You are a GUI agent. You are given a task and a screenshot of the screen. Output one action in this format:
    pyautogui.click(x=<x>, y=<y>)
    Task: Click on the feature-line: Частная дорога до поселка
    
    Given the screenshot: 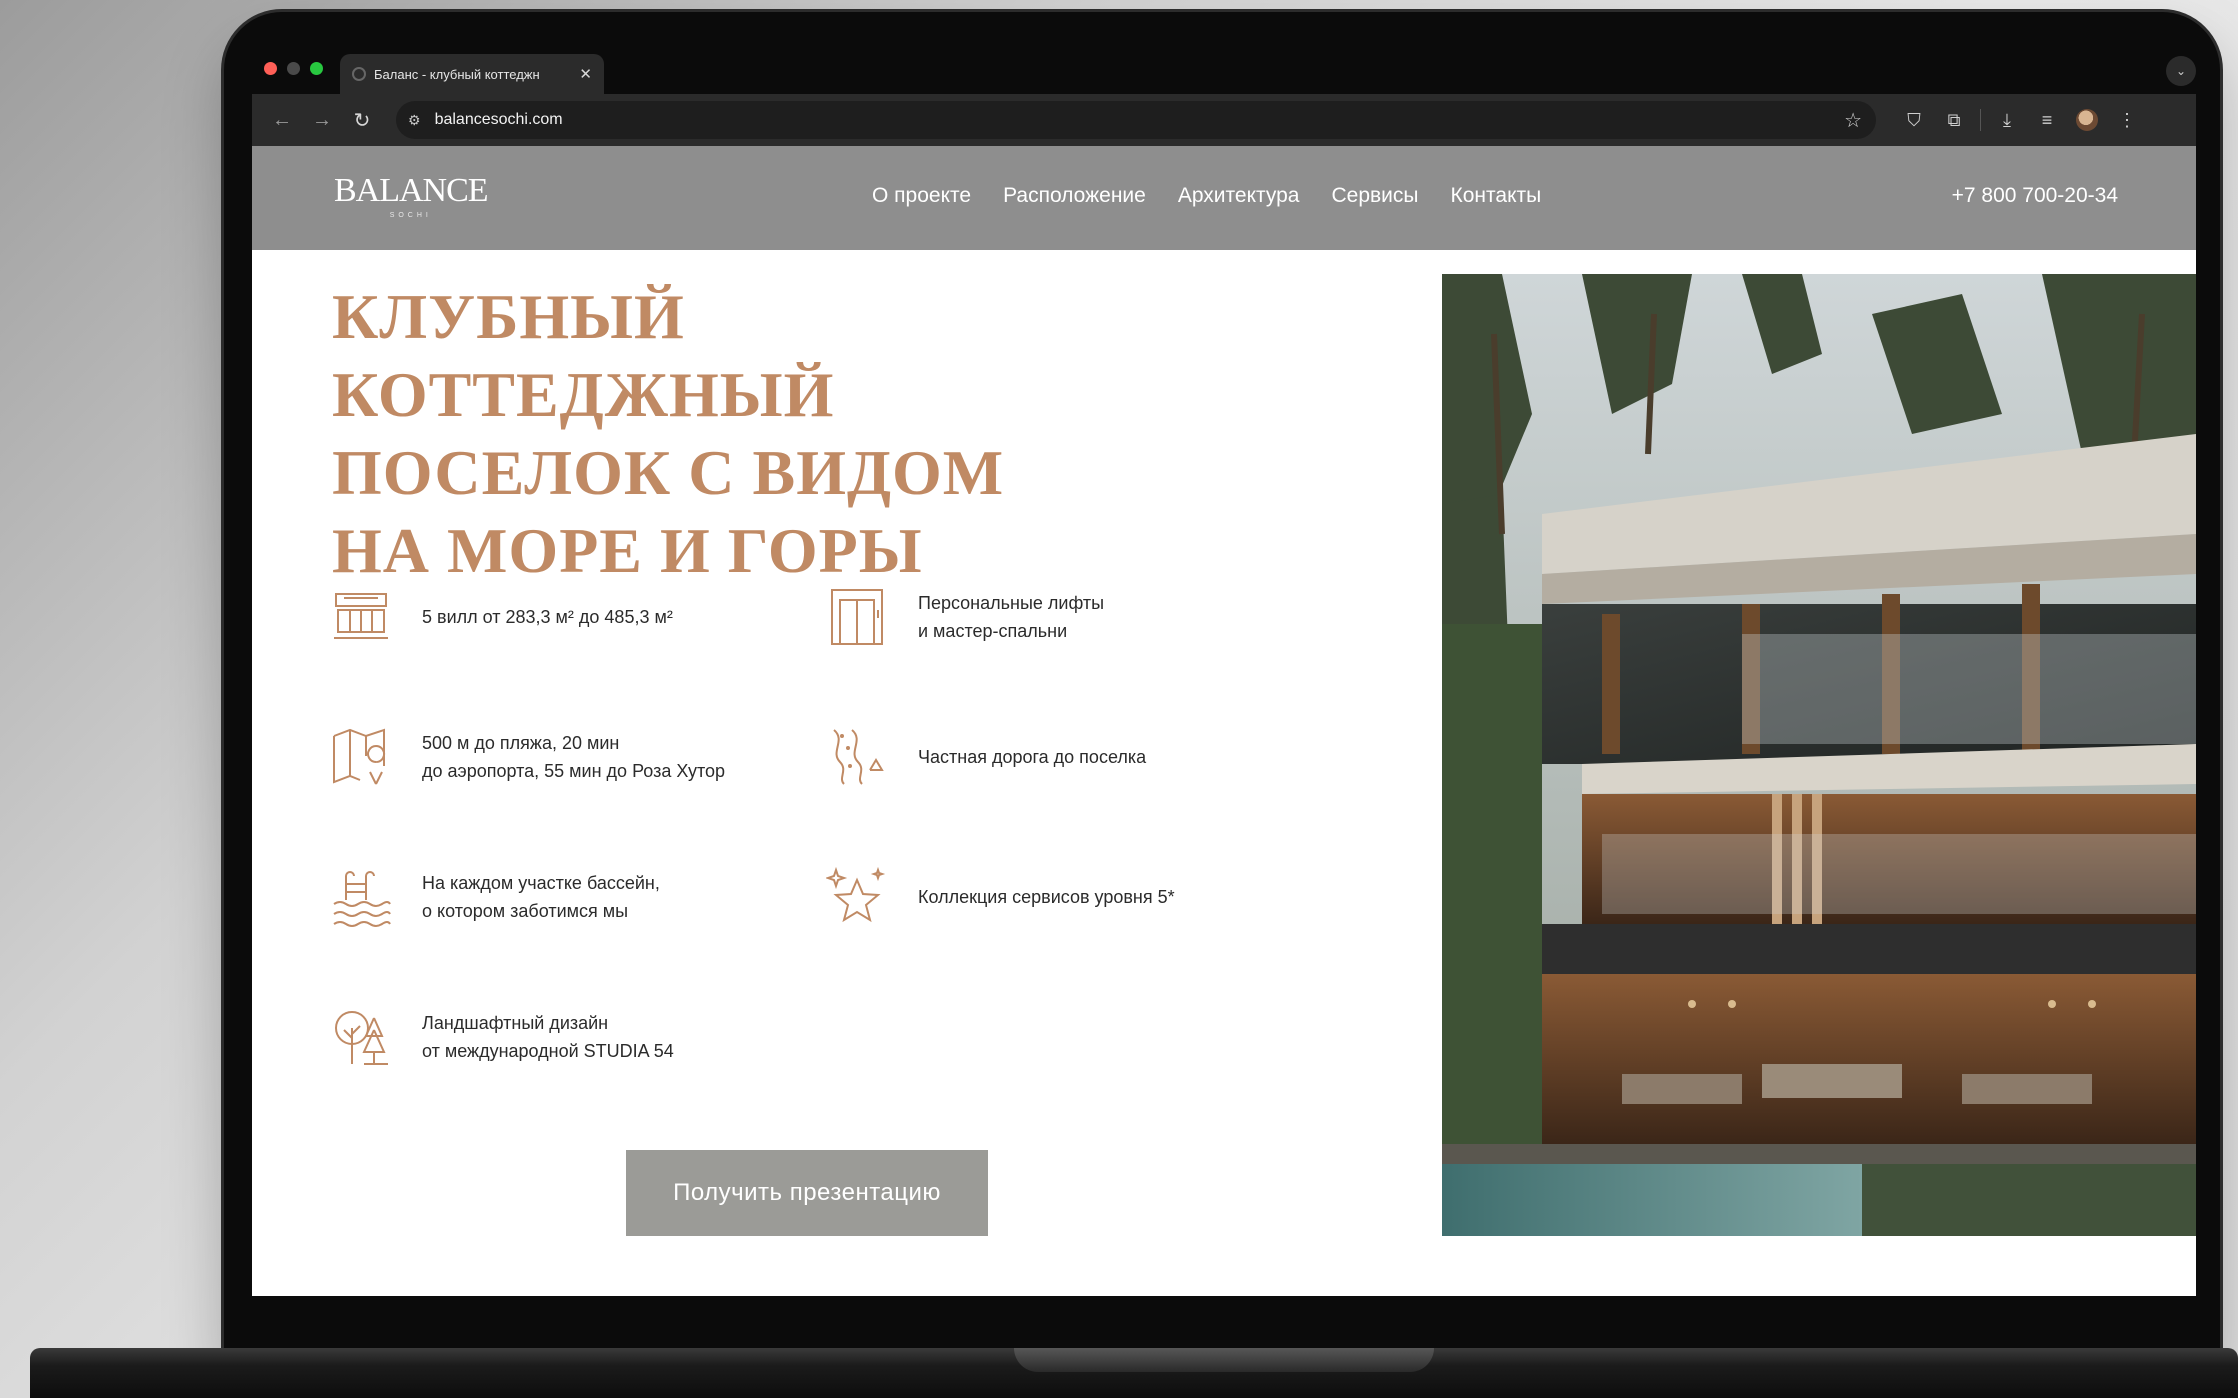 What is the action you would take?
    pyautogui.click(x=1032, y=757)
    